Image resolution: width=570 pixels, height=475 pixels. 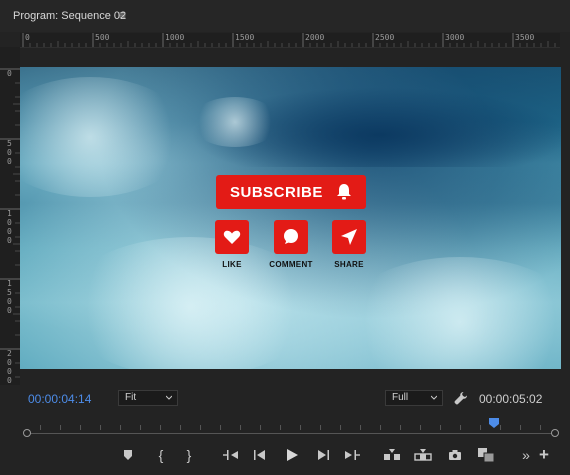 I want to click on panel-header: Program: Sequence 02 ≡, so click(x=285, y=16).